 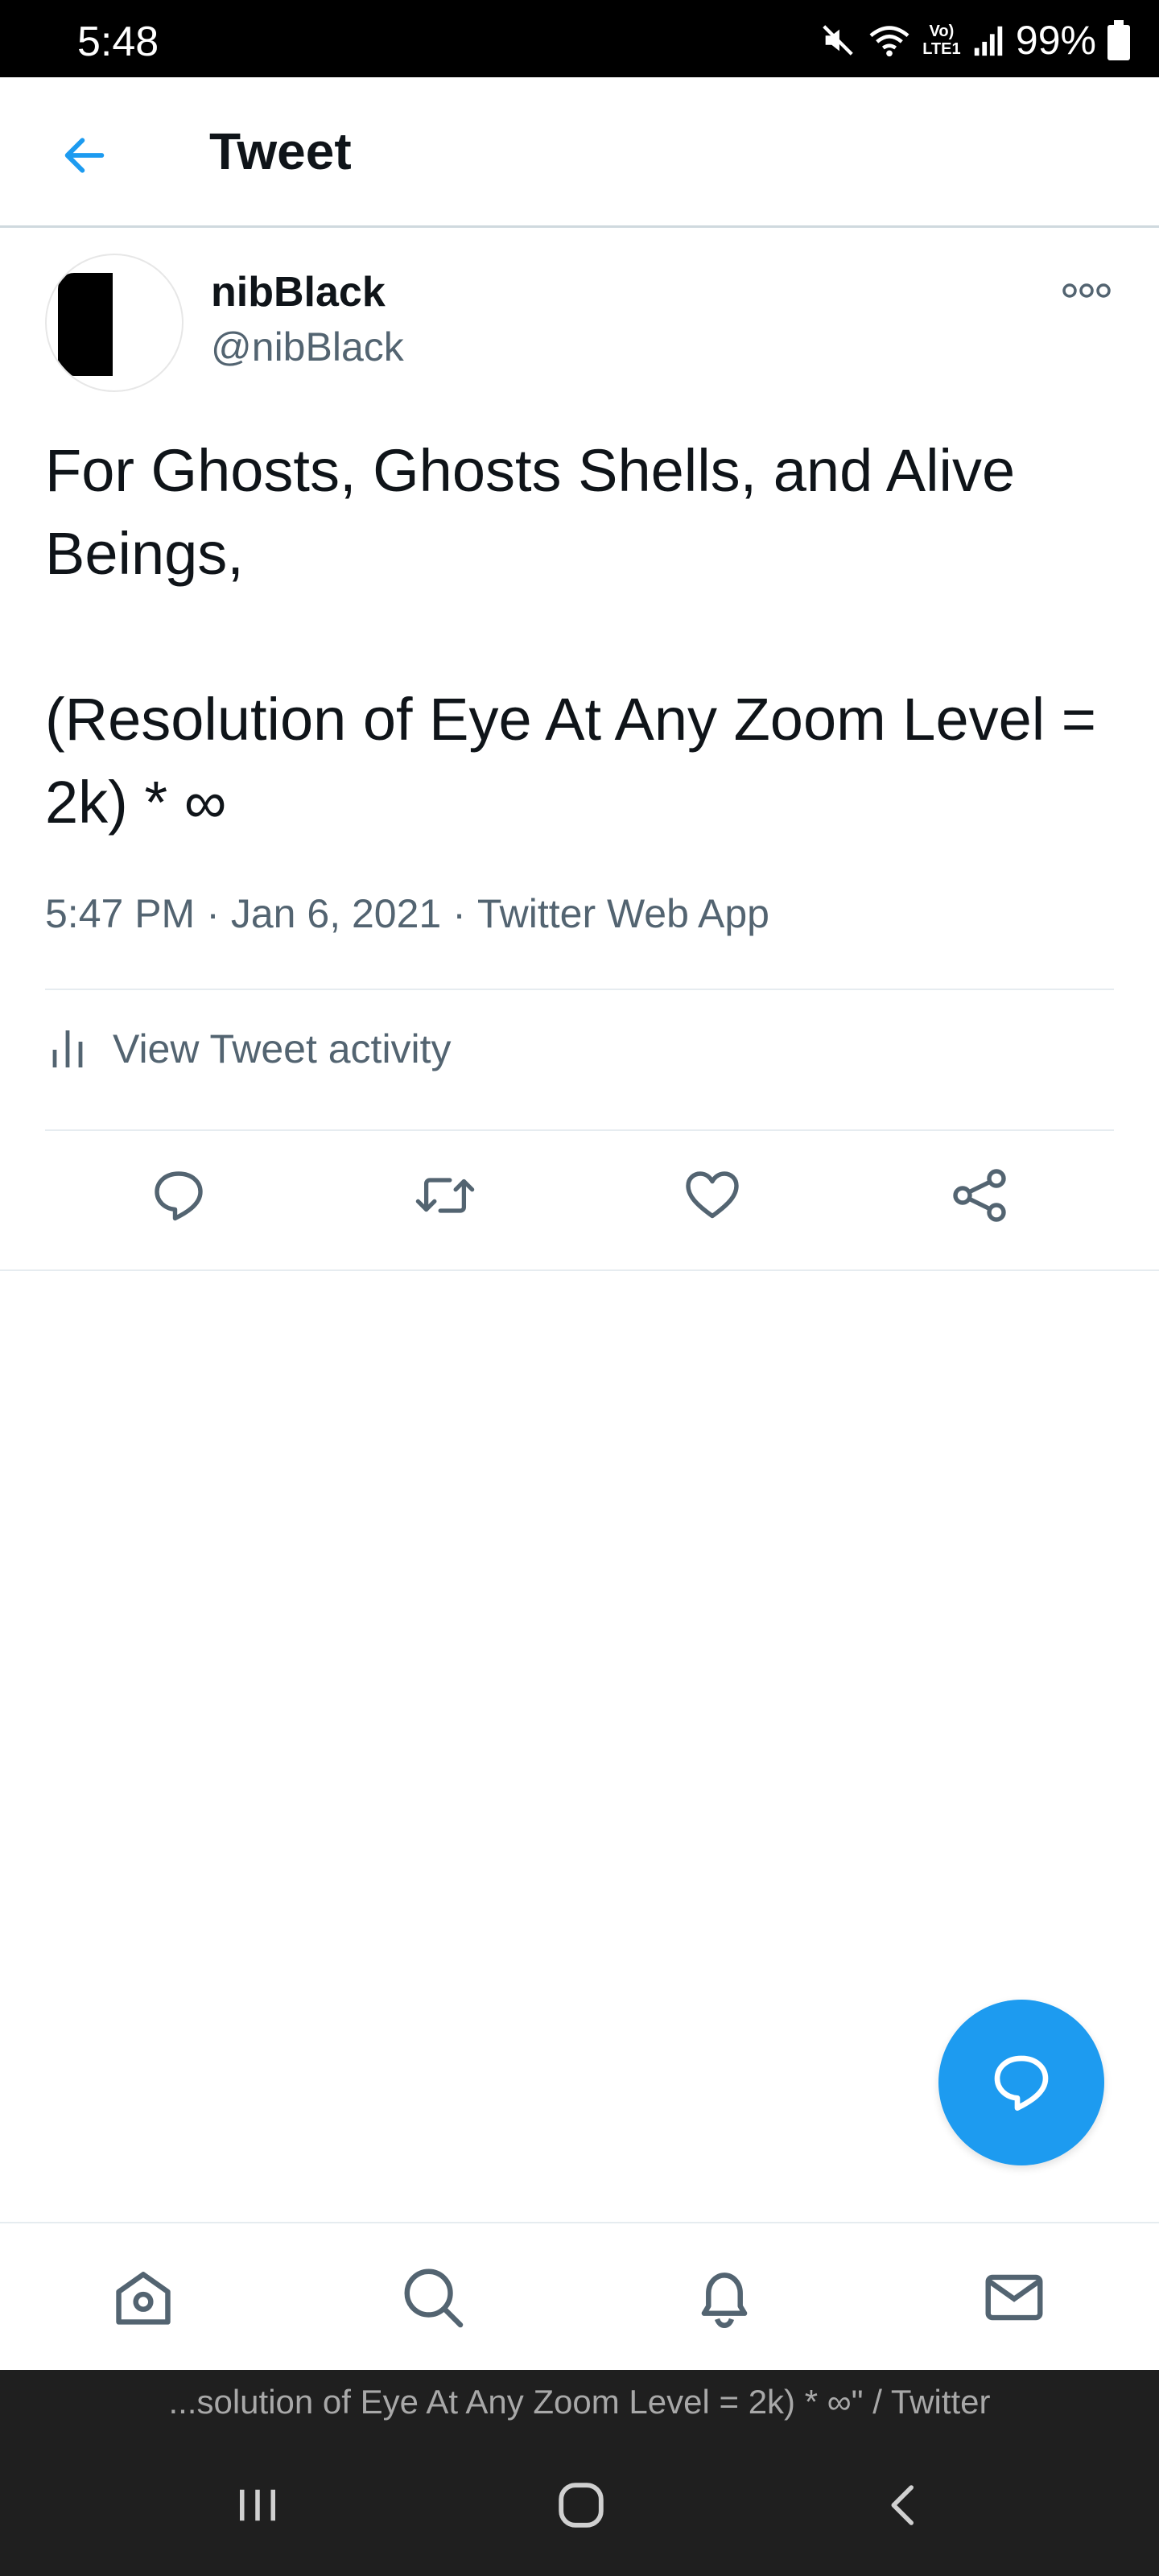 What do you see at coordinates (579, 152) in the screenshot?
I see `app-header: Tweet` at bounding box center [579, 152].